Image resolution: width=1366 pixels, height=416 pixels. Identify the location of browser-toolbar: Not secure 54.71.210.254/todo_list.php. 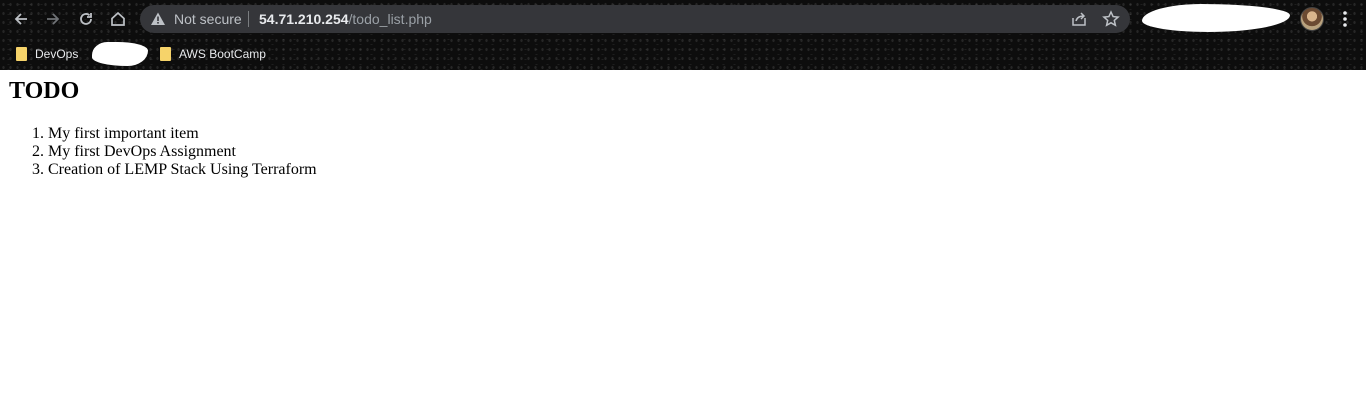
(683, 19).